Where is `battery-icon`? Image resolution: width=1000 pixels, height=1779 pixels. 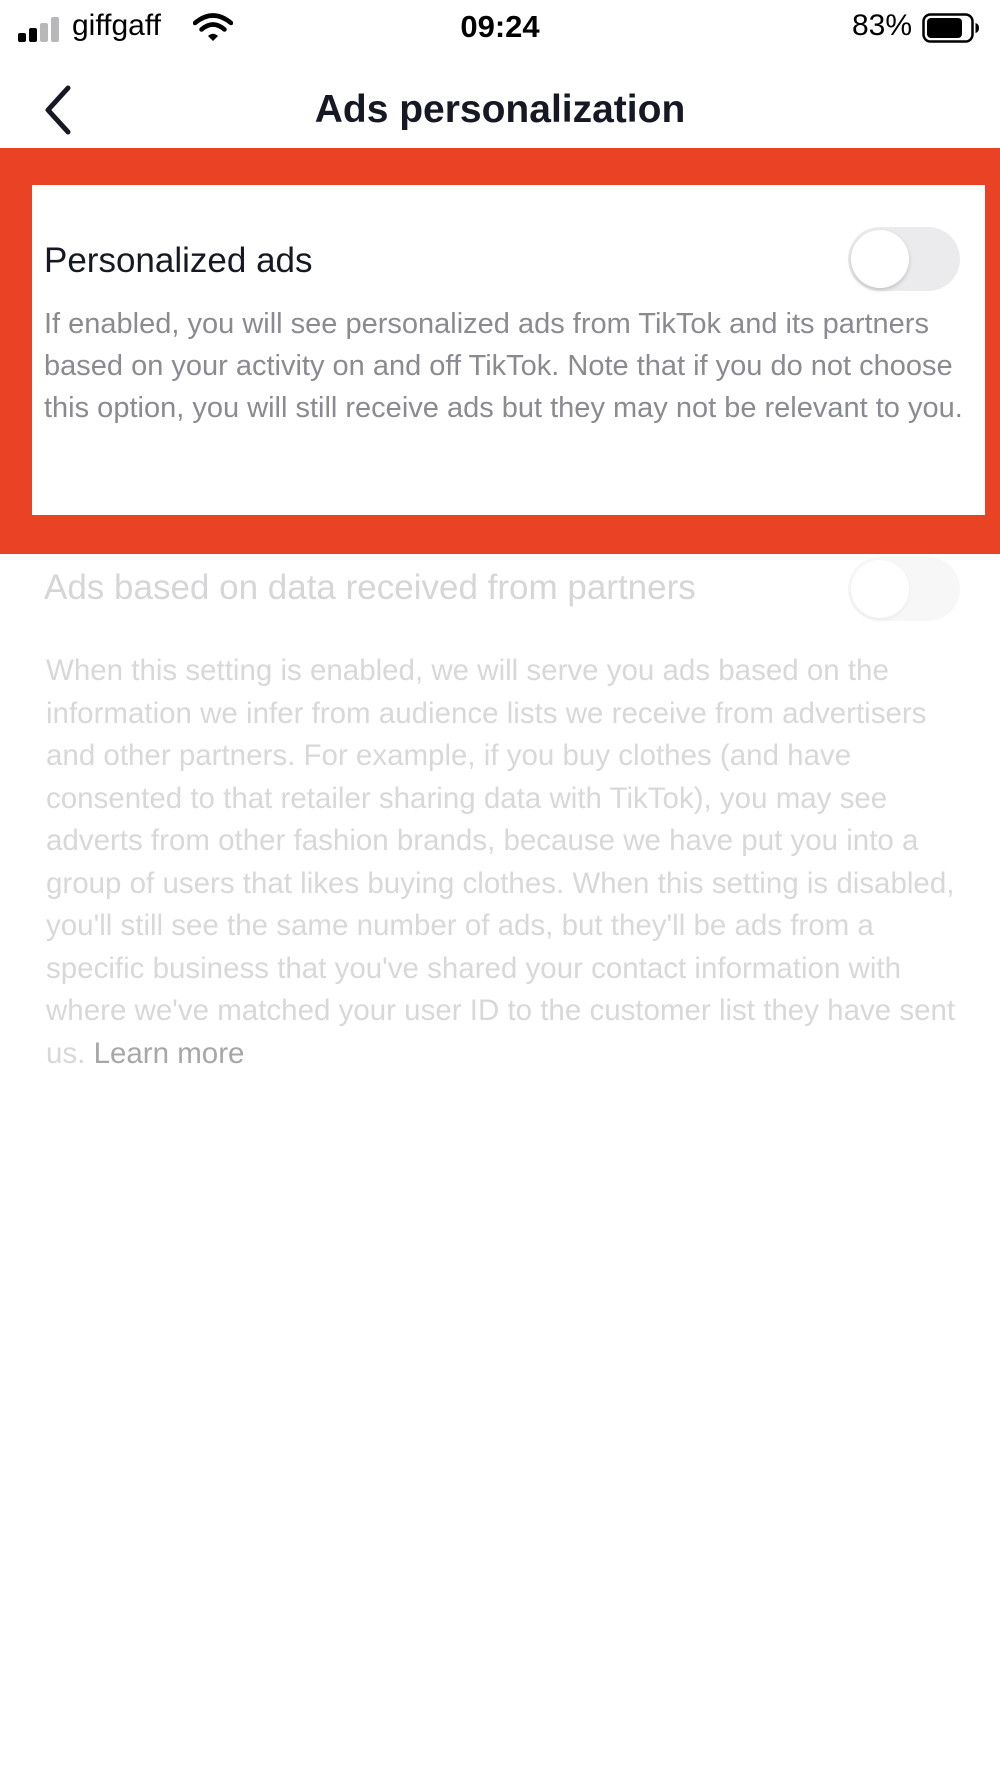
battery-icon is located at coordinates (951, 28).